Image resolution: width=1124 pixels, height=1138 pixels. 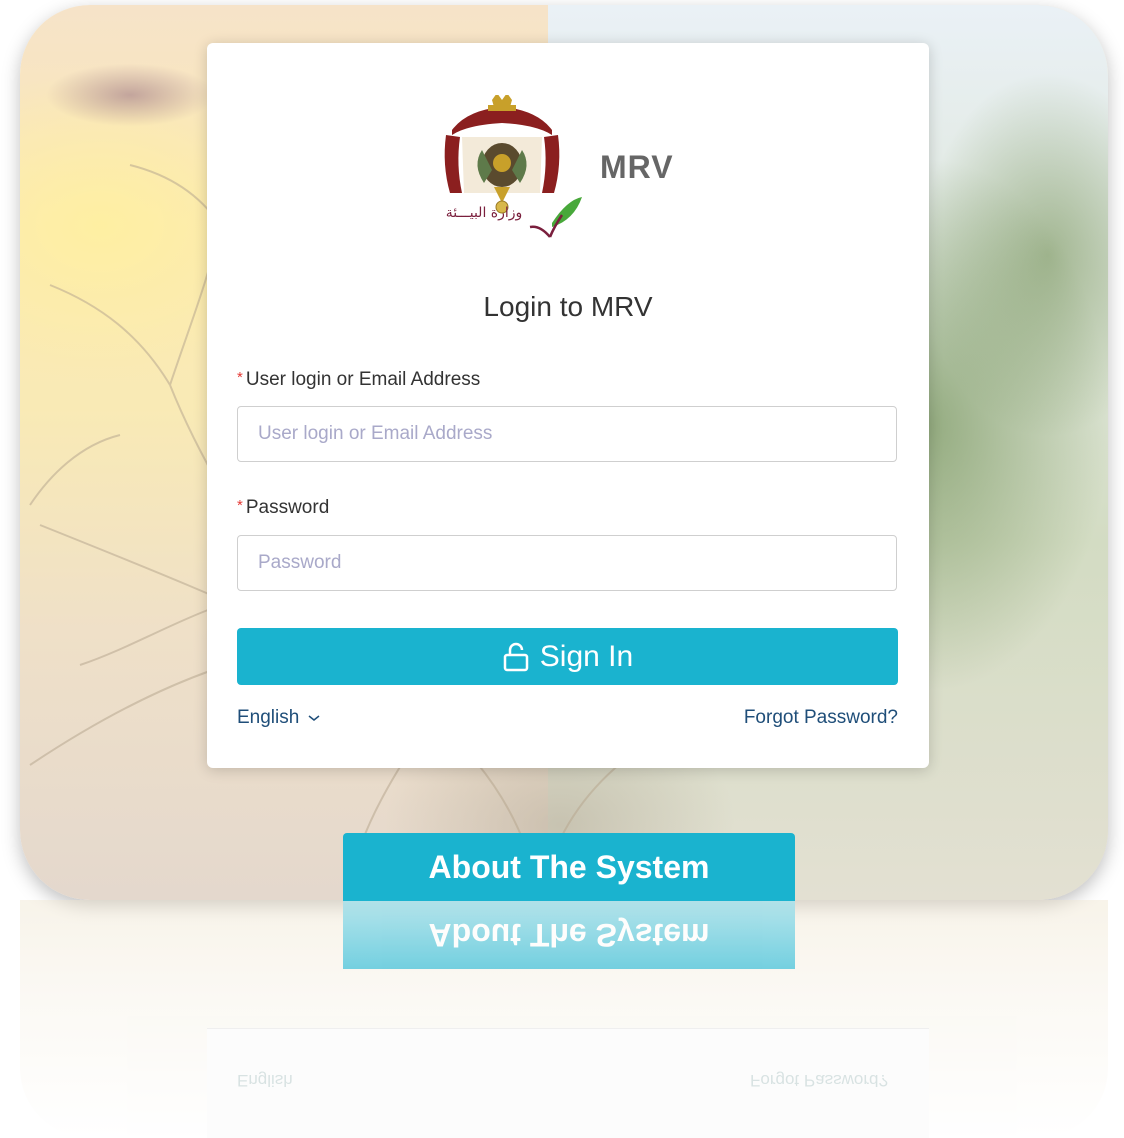 I want to click on reflection-language-text: English, so click(x=265, y=1080).